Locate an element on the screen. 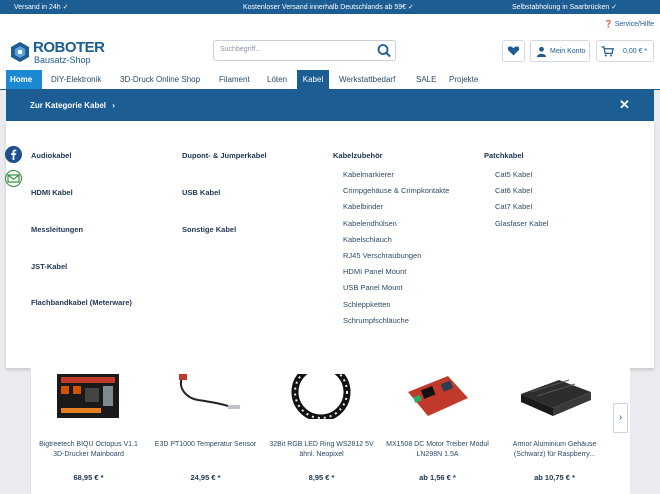 The image size is (660, 494). close-icon: ✕ is located at coordinates (624, 105).